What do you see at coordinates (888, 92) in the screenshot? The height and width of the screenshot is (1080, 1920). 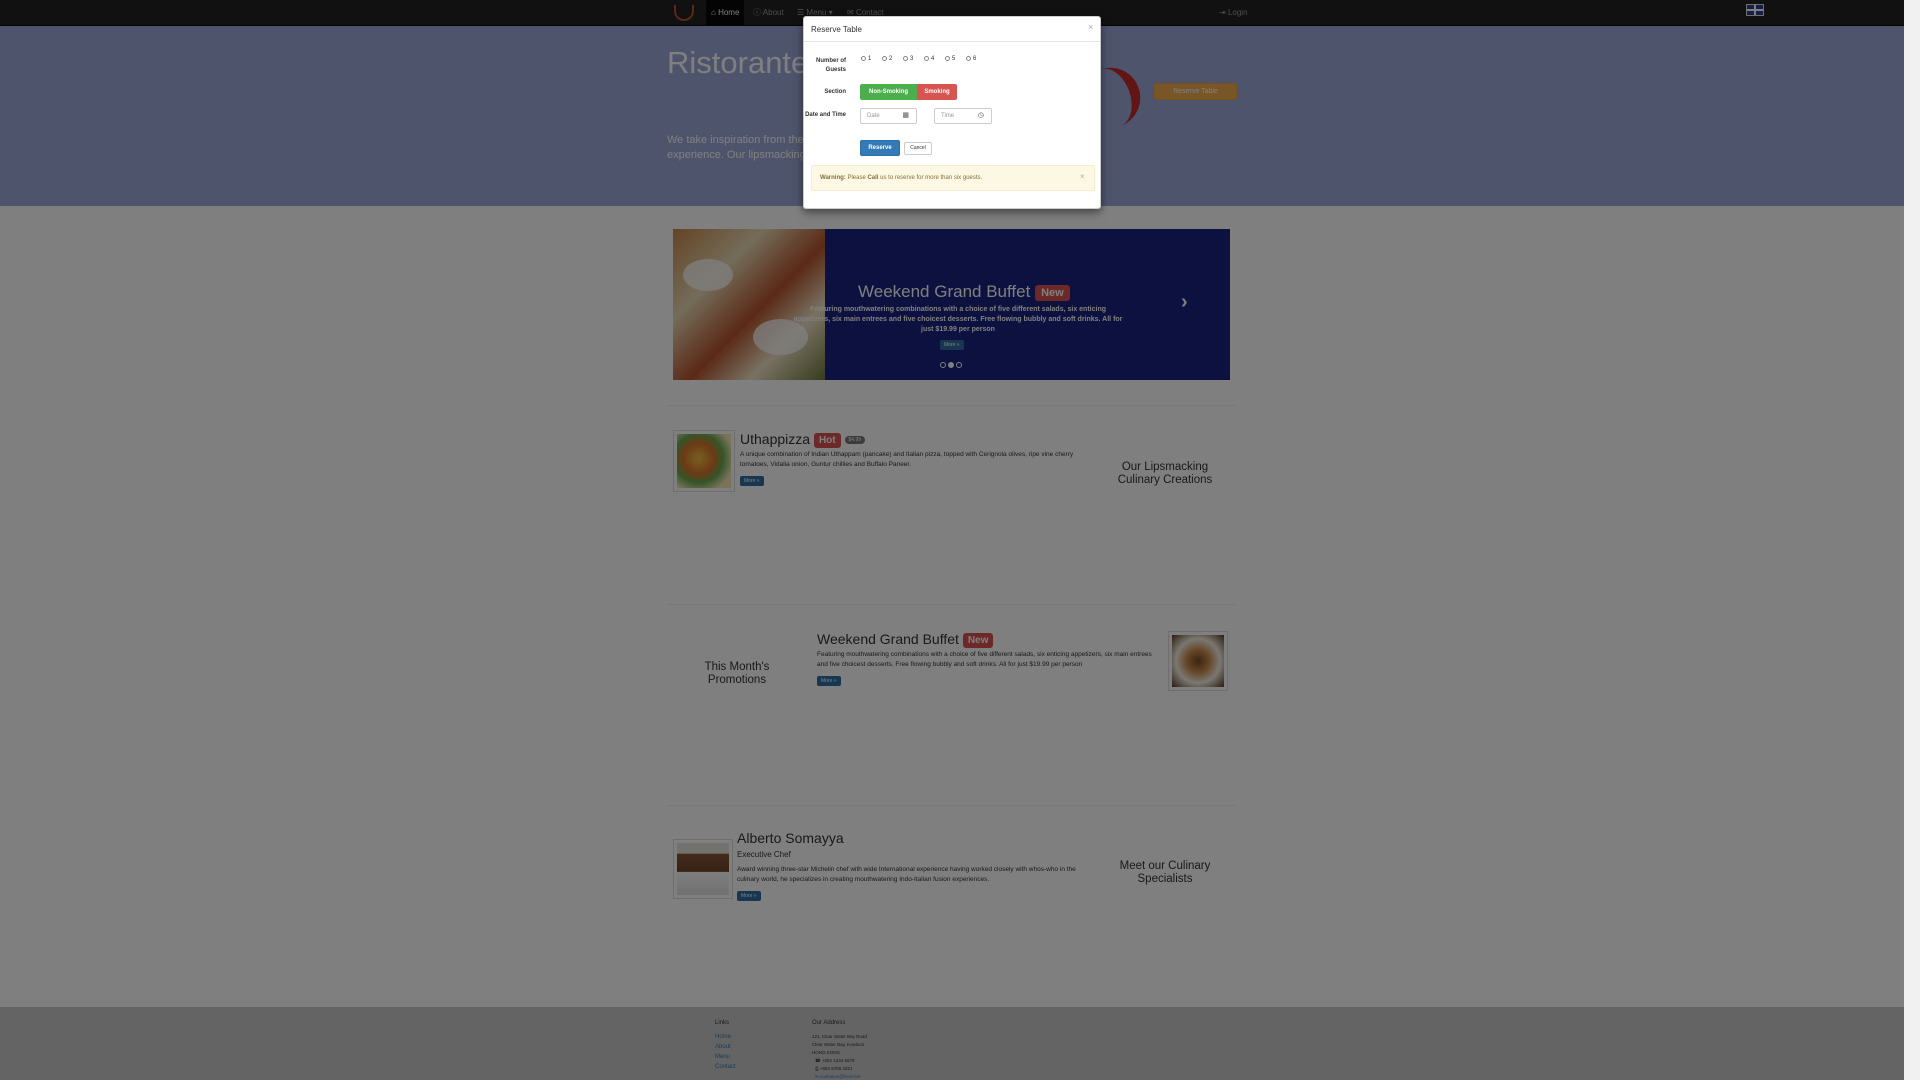 I see `non-smoking-button: Non-Smoking` at bounding box center [888, 92].